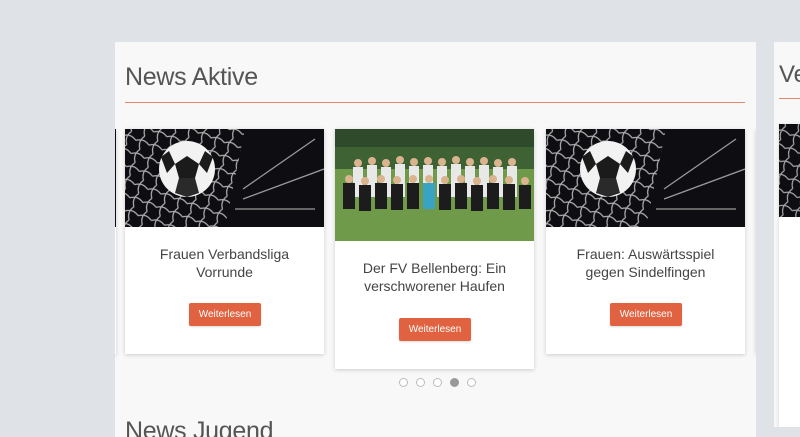 This screenshot has height=437, width=800. I want to click on news-card: Frauen Verbandsliga Vorrunde Weiterlesen, so click(224, 241).